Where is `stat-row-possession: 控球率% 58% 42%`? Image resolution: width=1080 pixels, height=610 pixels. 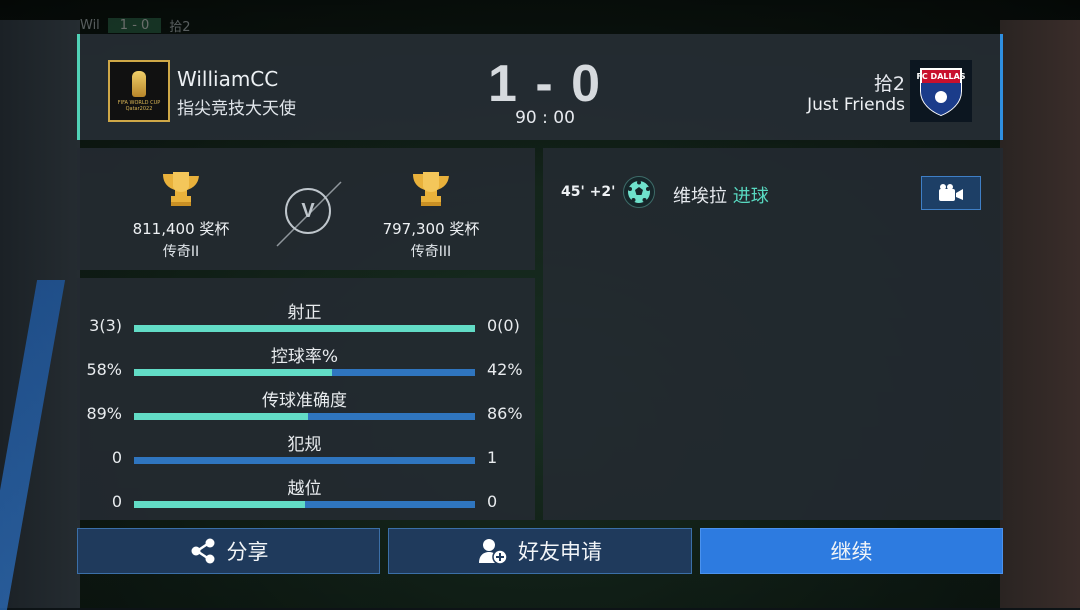 stat-row-possession: 控球率% 58% 42% is located at coordinates (306, 368).